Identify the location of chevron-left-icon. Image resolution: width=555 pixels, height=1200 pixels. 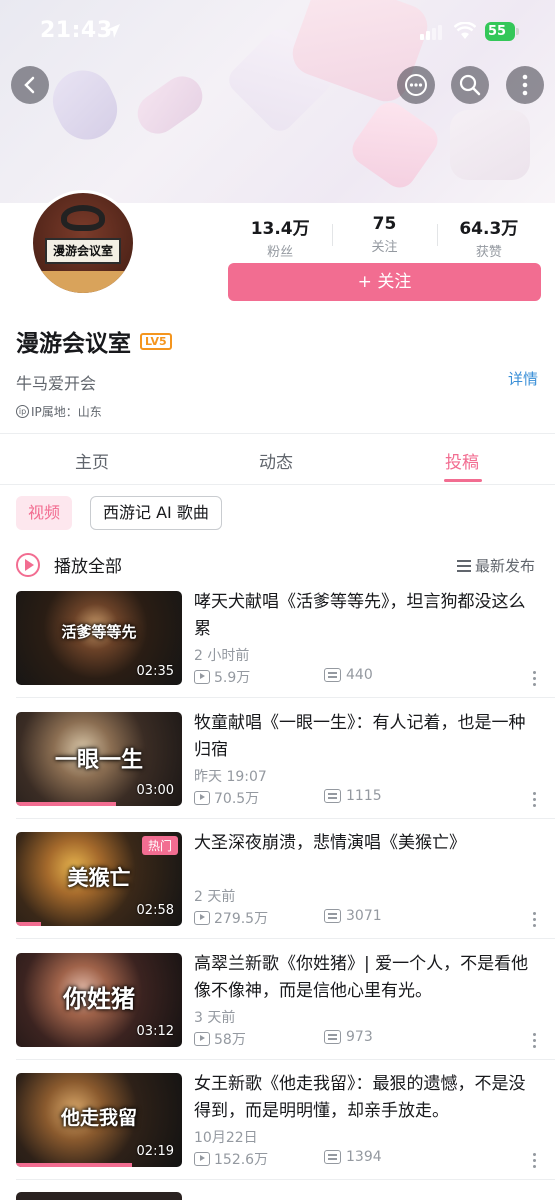
(29, 85).